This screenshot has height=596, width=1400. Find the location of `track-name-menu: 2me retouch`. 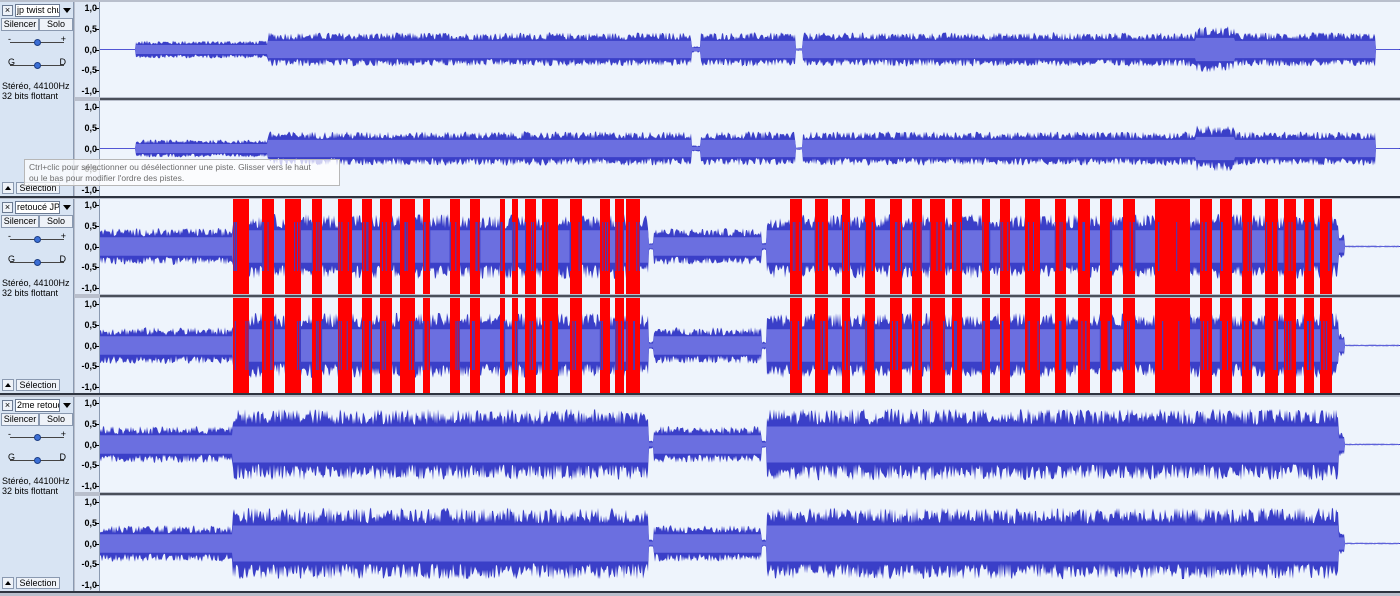

track-name-menu: 2me retouch is located at coordinates (37, 405).